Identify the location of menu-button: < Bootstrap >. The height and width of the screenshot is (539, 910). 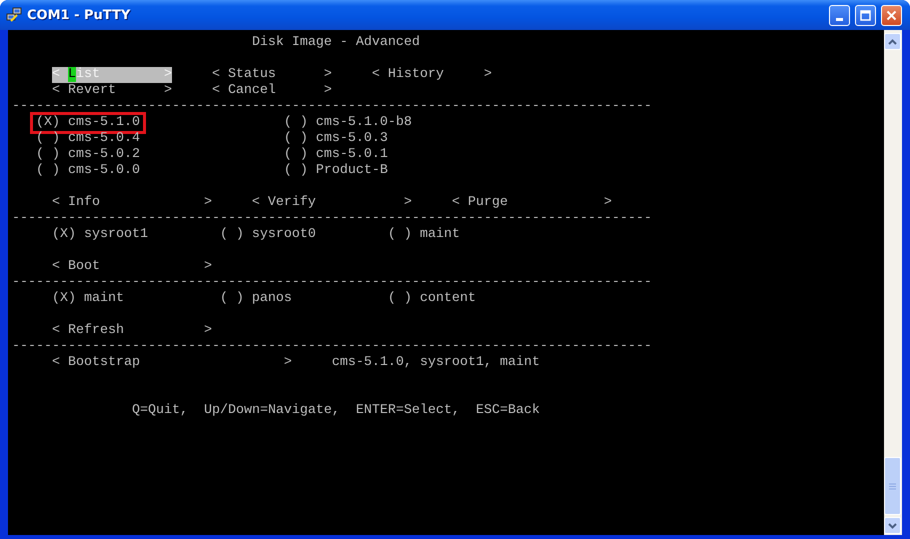
(172, 363).